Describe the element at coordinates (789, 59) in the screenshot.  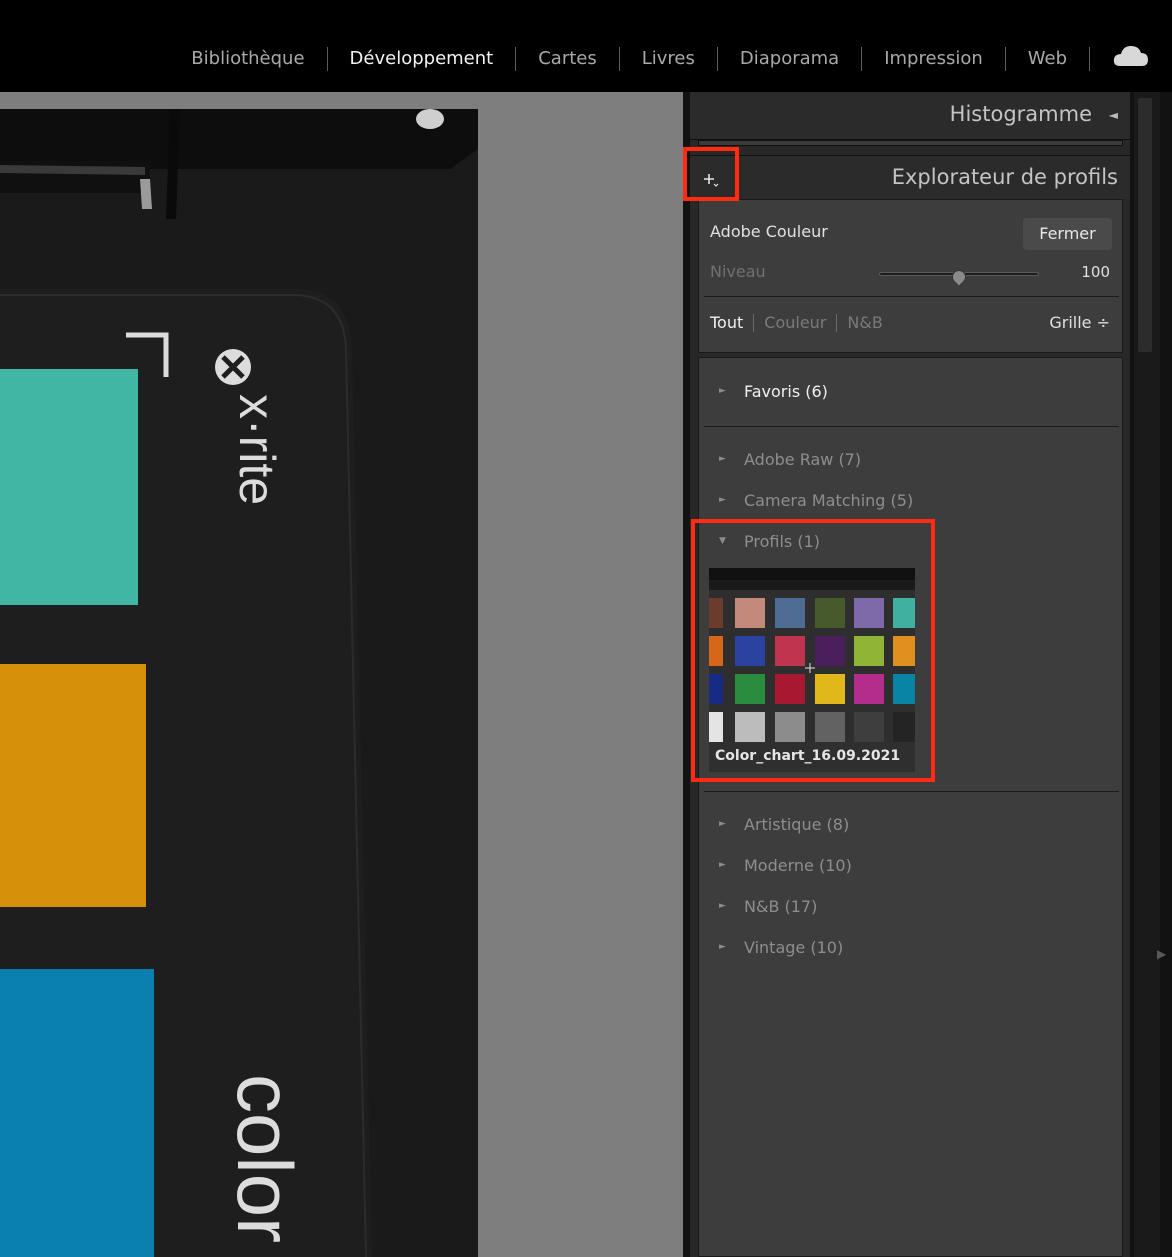
I see `module-slideshow: Diaporama` at that location.